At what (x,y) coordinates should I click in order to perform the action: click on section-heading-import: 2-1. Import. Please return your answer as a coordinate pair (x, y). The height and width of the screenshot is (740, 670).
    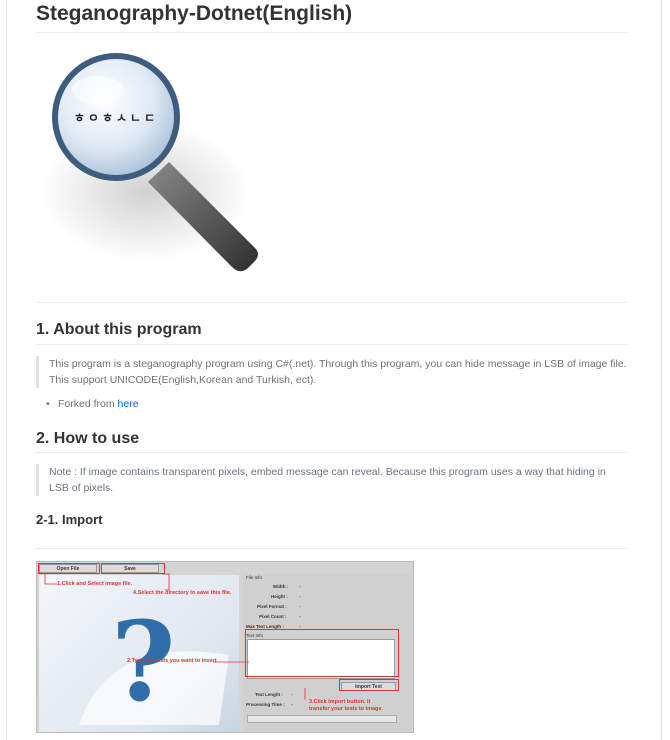
    Looking at the image, I should click on (69, 519).